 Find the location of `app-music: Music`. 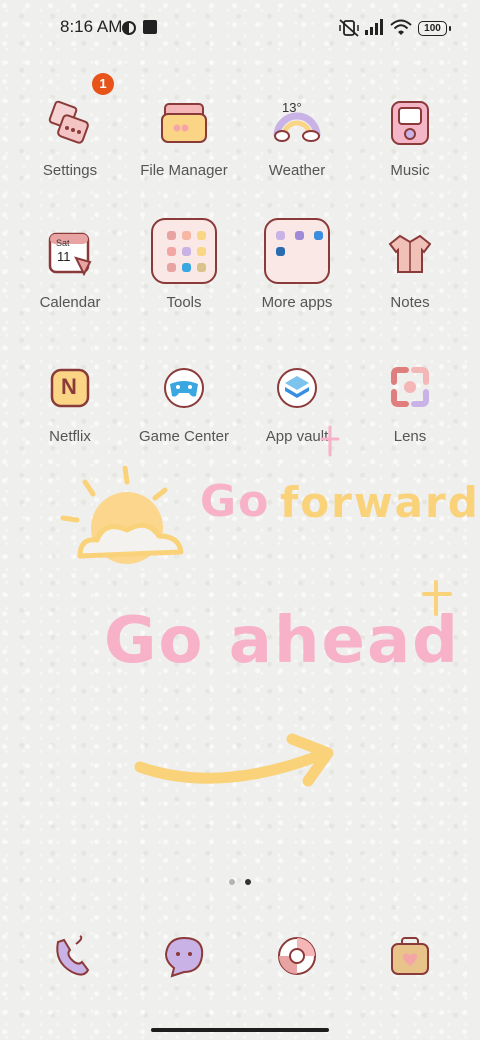

app-music: Music is located at coordinates (410, 137).